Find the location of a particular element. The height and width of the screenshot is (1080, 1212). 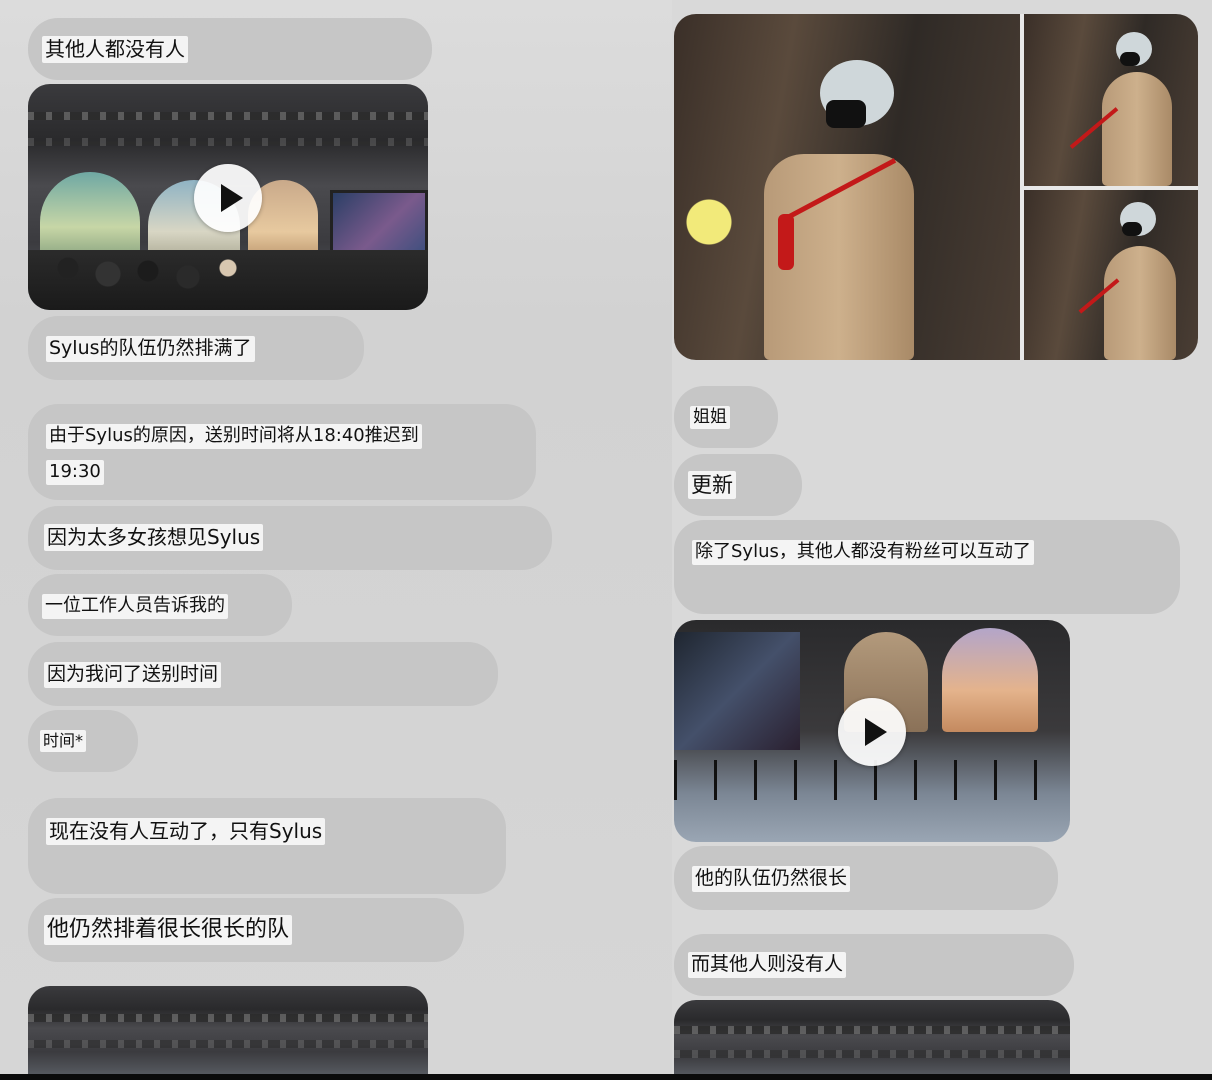

photo-main is located at coordinates (847, 187).